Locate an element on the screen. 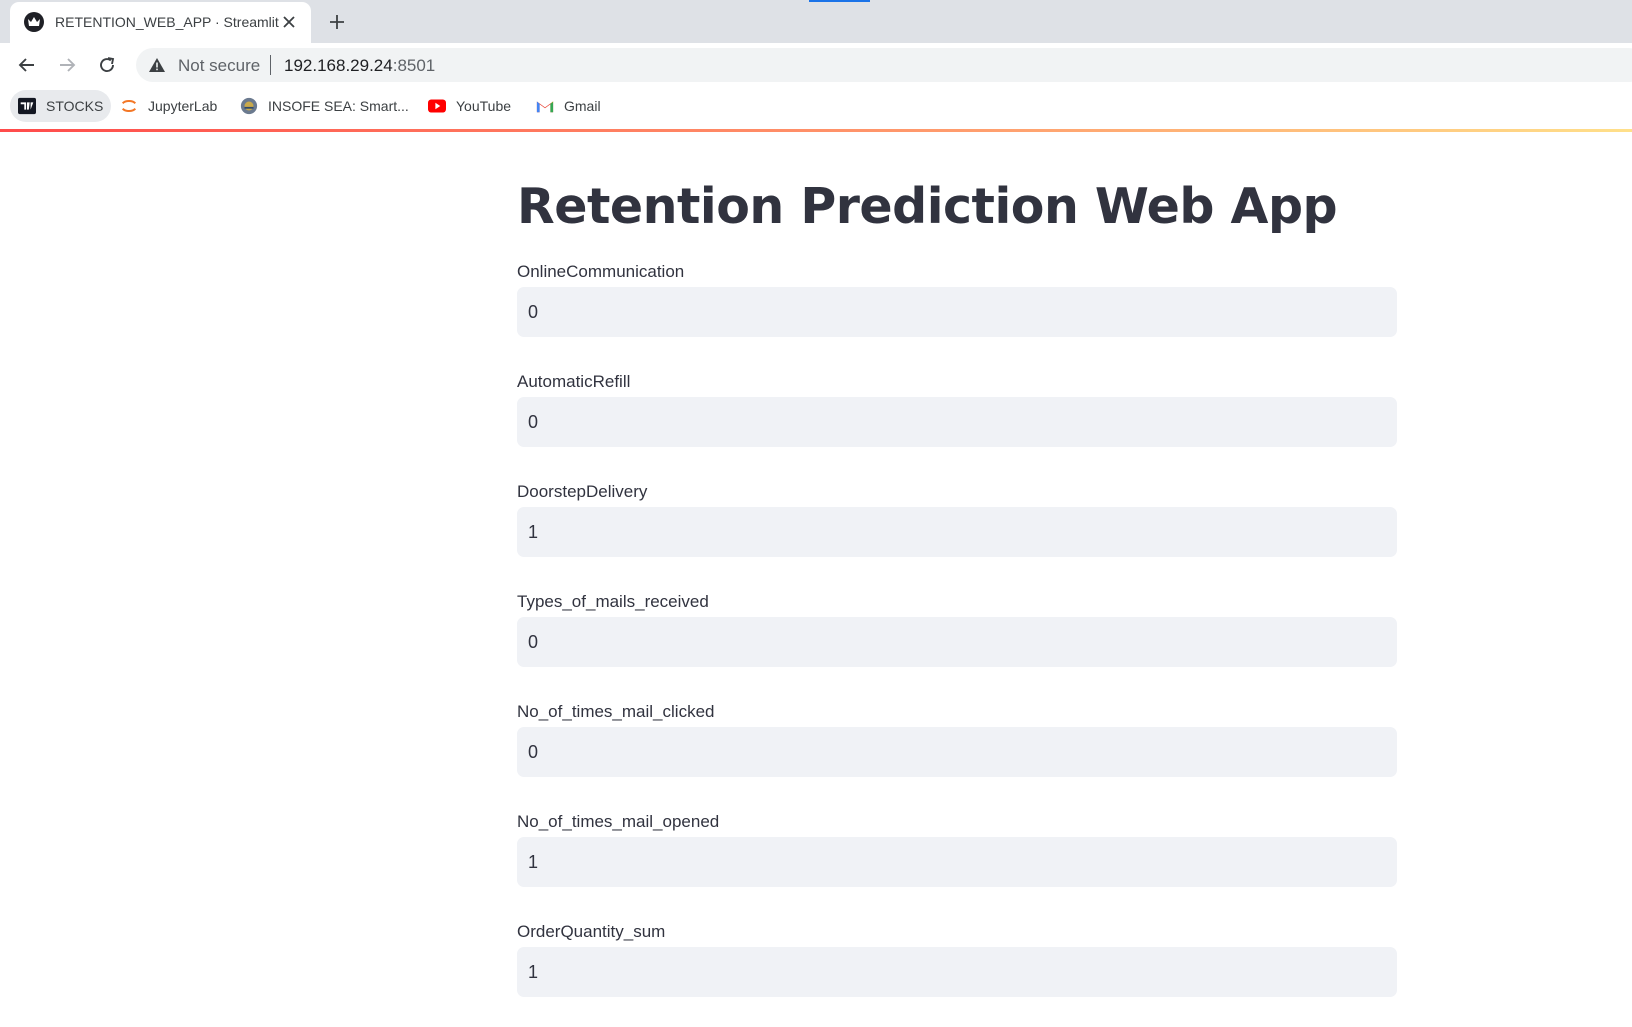  bookmark-label: Gmail is located at coordinates (582, 106).